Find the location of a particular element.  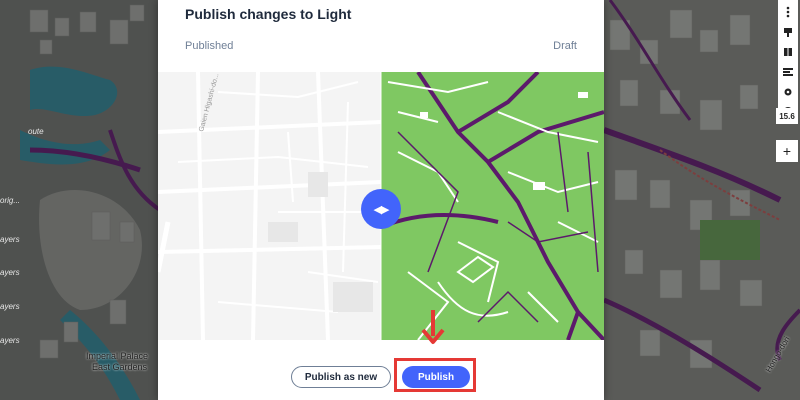

paint-icon is located at coordinates (788, 32).